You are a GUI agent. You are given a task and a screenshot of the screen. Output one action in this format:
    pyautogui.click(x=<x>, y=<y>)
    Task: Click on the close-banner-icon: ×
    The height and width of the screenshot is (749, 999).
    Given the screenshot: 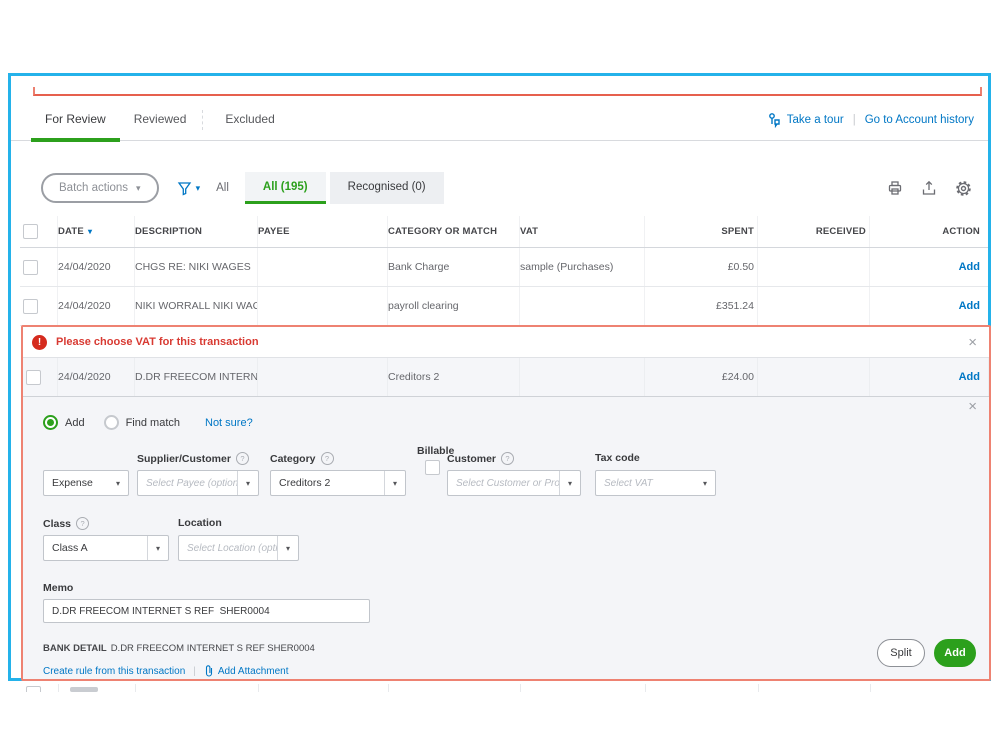 What is the action you would take?
    pyautogui.click(x=972, y=342)
    